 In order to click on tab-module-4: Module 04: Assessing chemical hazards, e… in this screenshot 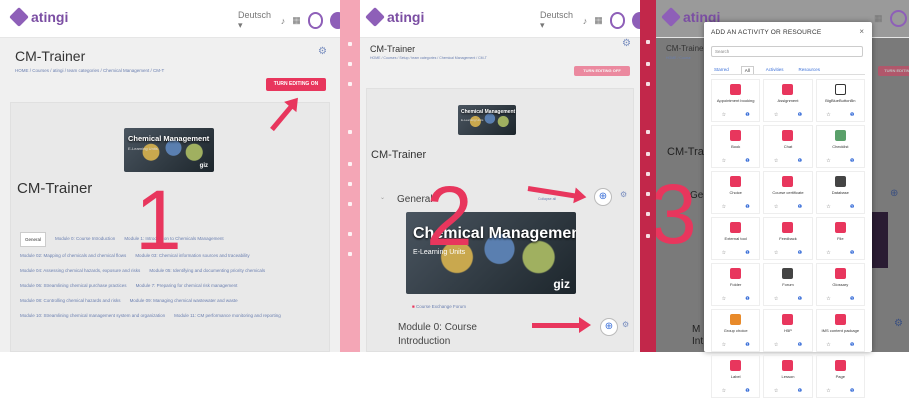, I will do `click(80, 270)`.